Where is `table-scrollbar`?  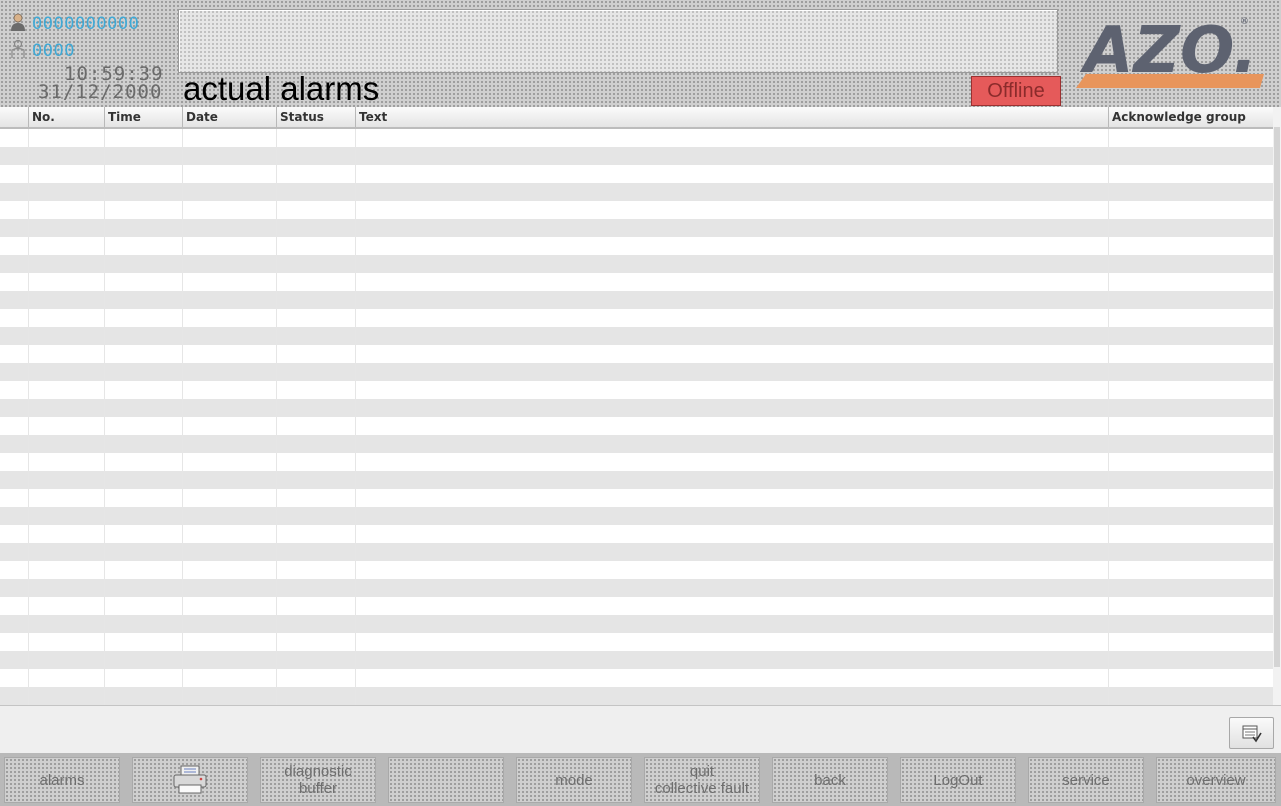
table-scrollbar is located at coordinates (1277, 406).